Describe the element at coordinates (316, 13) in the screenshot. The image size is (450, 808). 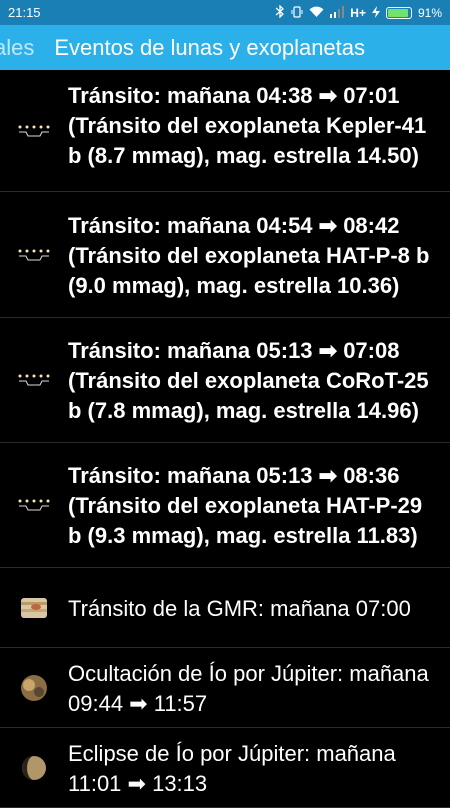
I see `wifi-icon` at that location.